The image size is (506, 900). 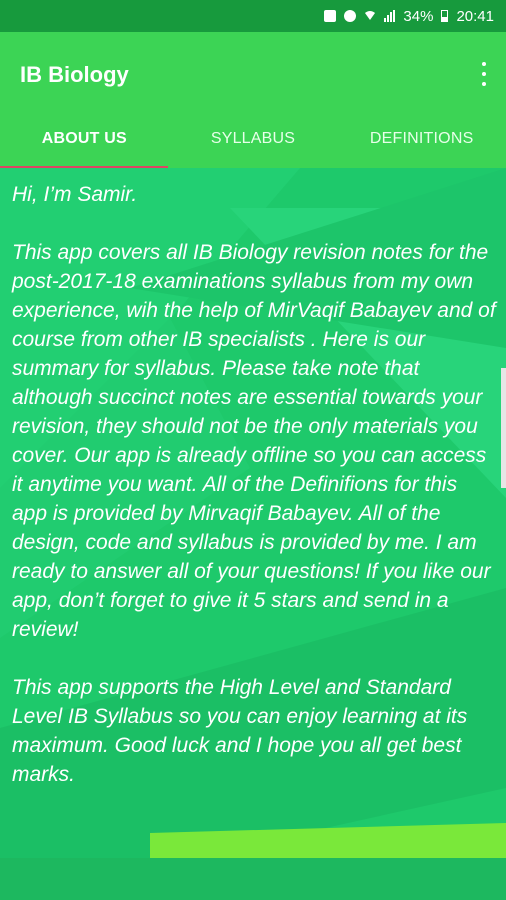 What do you see at coordinates (84, 145) in the screenshot?
I see `tab-about-us: ABOUT US` at bounding box center [84, 145].